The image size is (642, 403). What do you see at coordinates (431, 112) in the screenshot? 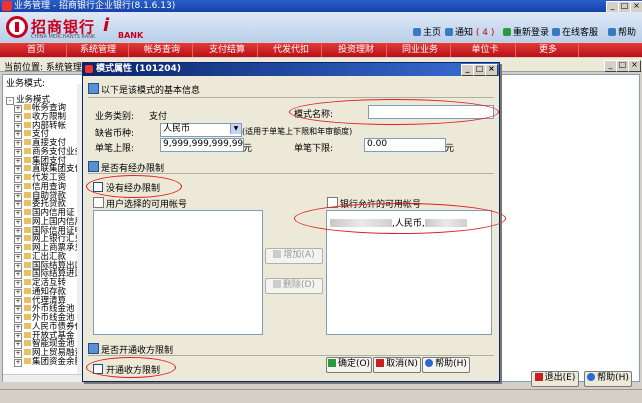
I see `mode-name-input` at bounding box center [431, 112].